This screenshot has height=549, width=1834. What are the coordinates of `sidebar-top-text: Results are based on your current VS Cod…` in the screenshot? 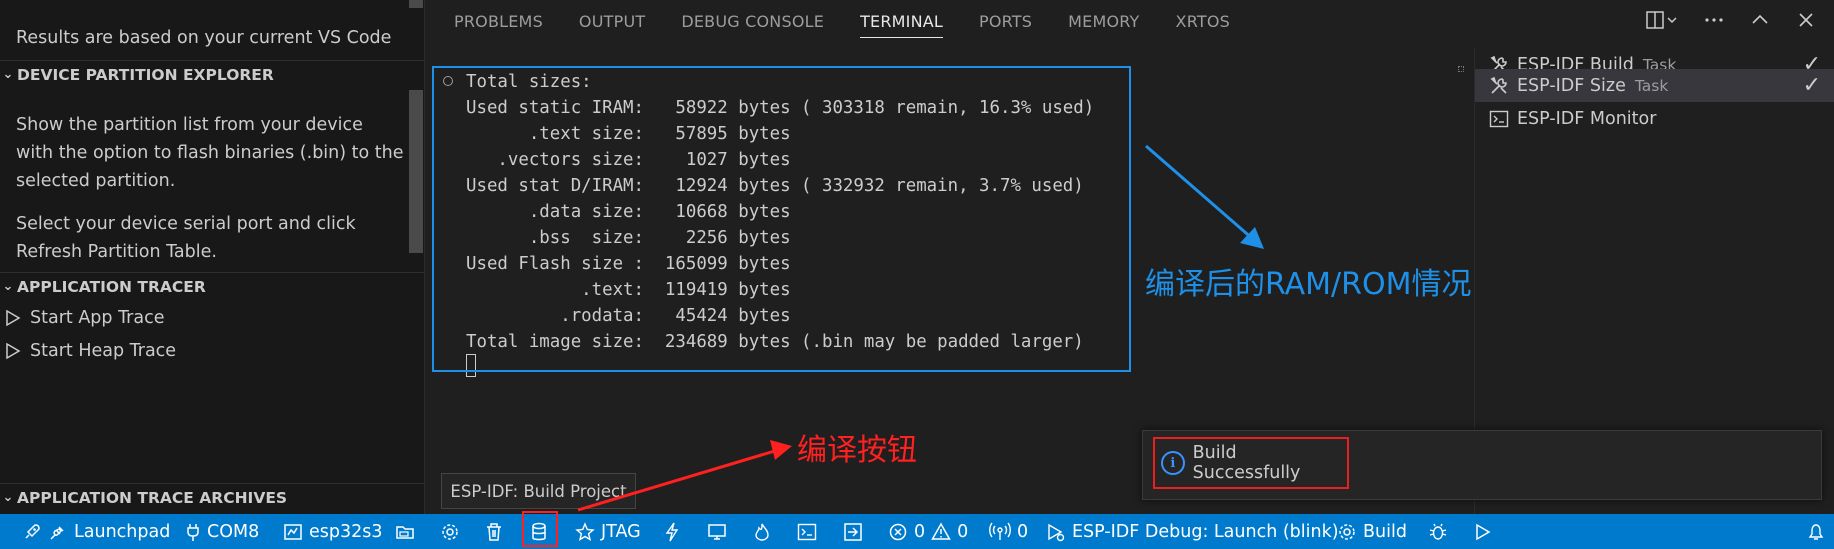 It's located at (204, 38).